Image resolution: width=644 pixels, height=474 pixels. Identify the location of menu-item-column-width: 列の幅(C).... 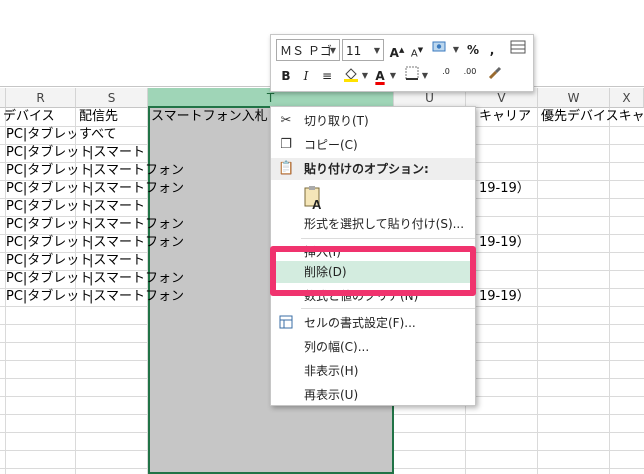
(373, 347).